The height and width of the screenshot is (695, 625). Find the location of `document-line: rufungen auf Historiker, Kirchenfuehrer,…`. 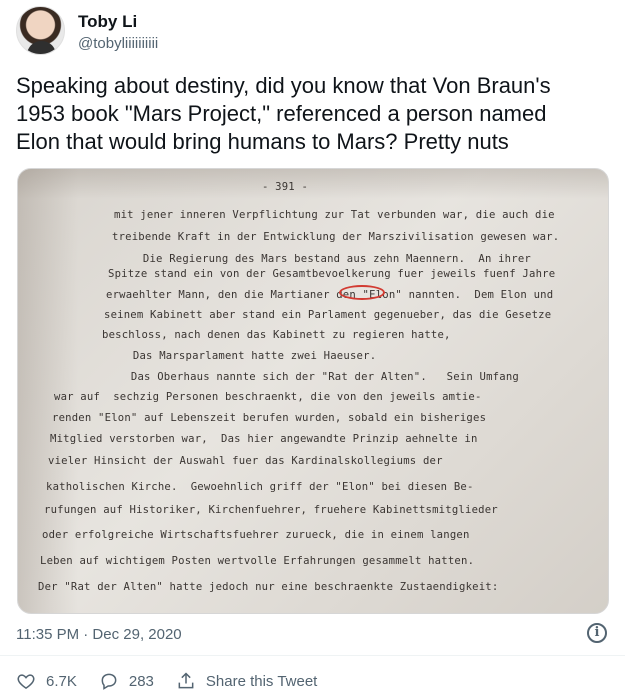

document-line: rufungen auf Historiker, Kirchenfuehrer,… is located at coordinates (271, 510).